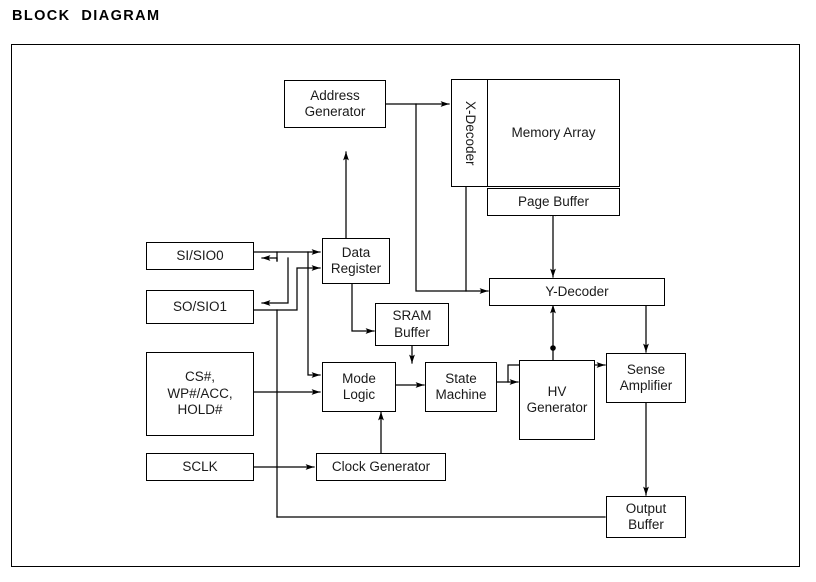 This screenshot has height=582, width=816. I want to click on page-title: BLOCK DIAGRAM, so click(86, 16).